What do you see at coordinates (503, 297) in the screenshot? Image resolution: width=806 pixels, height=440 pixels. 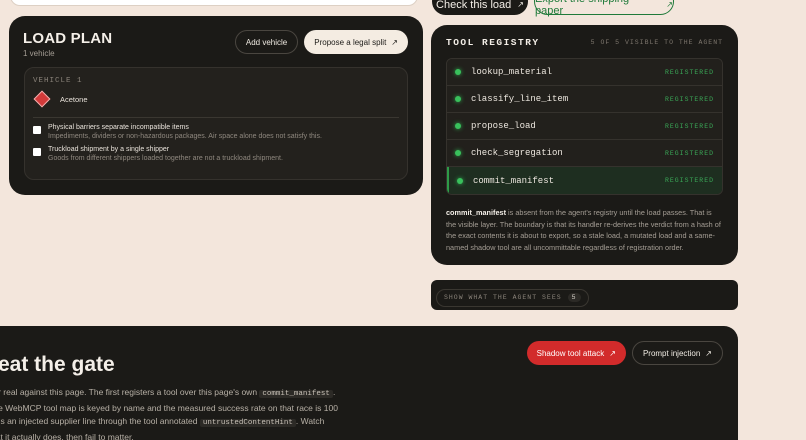 I see `agent-sees-label: SHOW WHAT THE AGENT SEES` at bounding box center [503, 297].